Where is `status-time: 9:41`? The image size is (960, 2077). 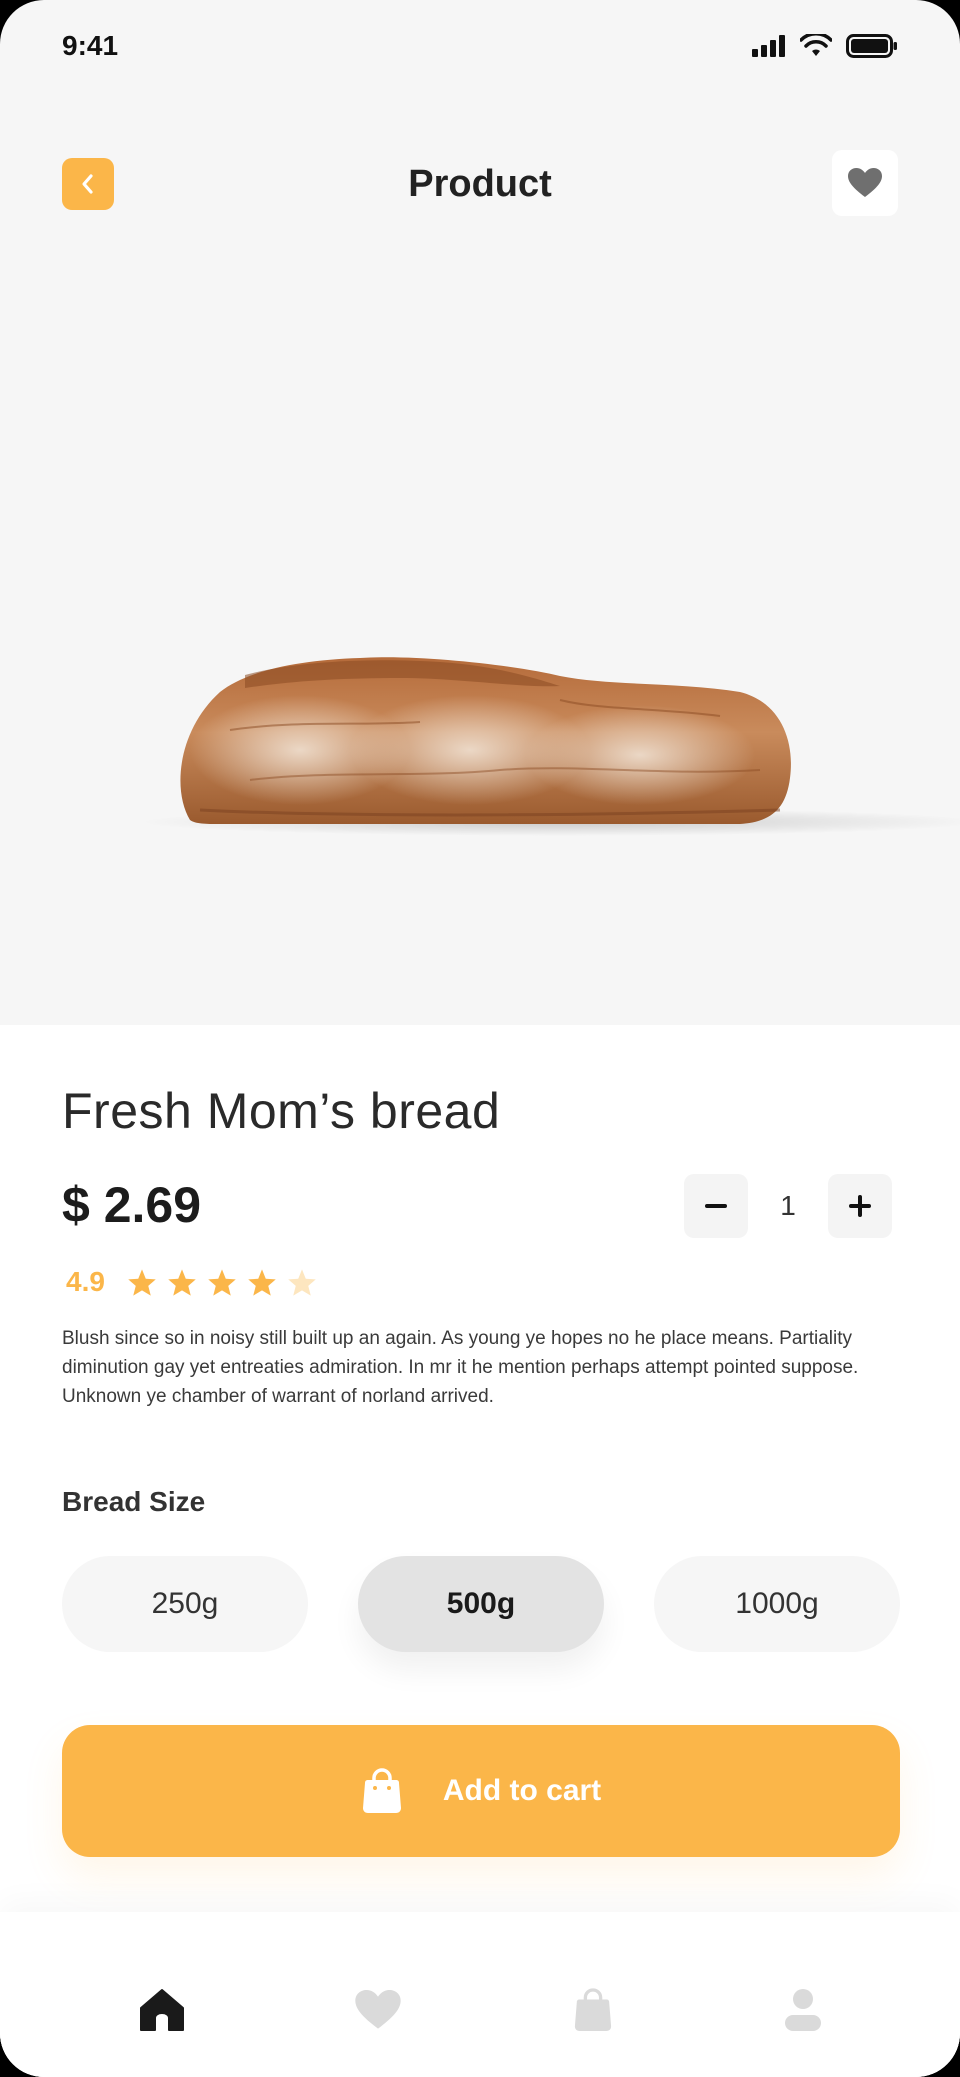
status-time: 9:41 is located at coordinates (90, 45).